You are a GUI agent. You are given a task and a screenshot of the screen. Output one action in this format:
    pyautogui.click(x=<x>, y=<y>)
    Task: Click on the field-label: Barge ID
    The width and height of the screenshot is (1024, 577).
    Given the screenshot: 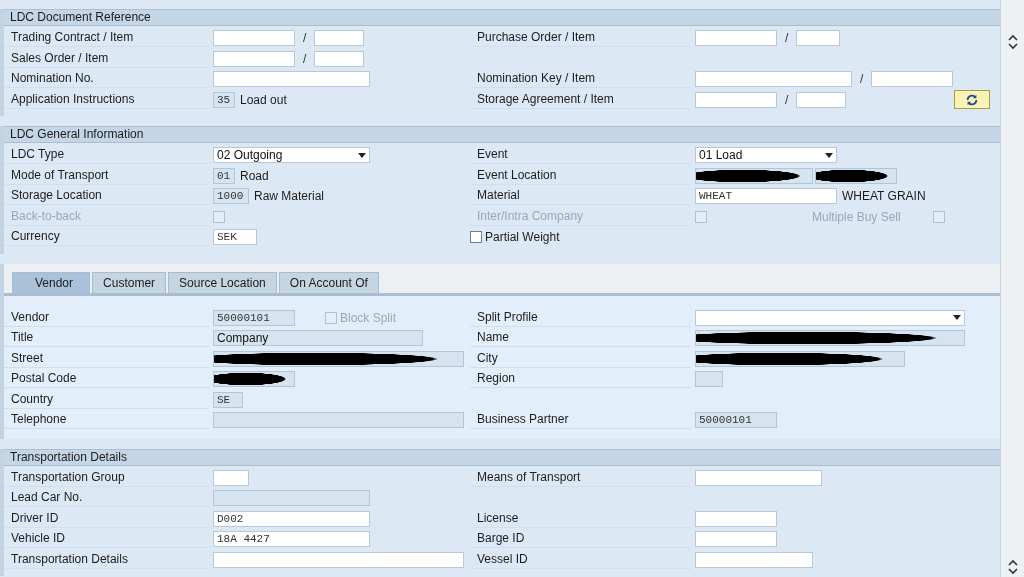 What is the action you would take?
    pyautogui.click(x=580, y=539)
    